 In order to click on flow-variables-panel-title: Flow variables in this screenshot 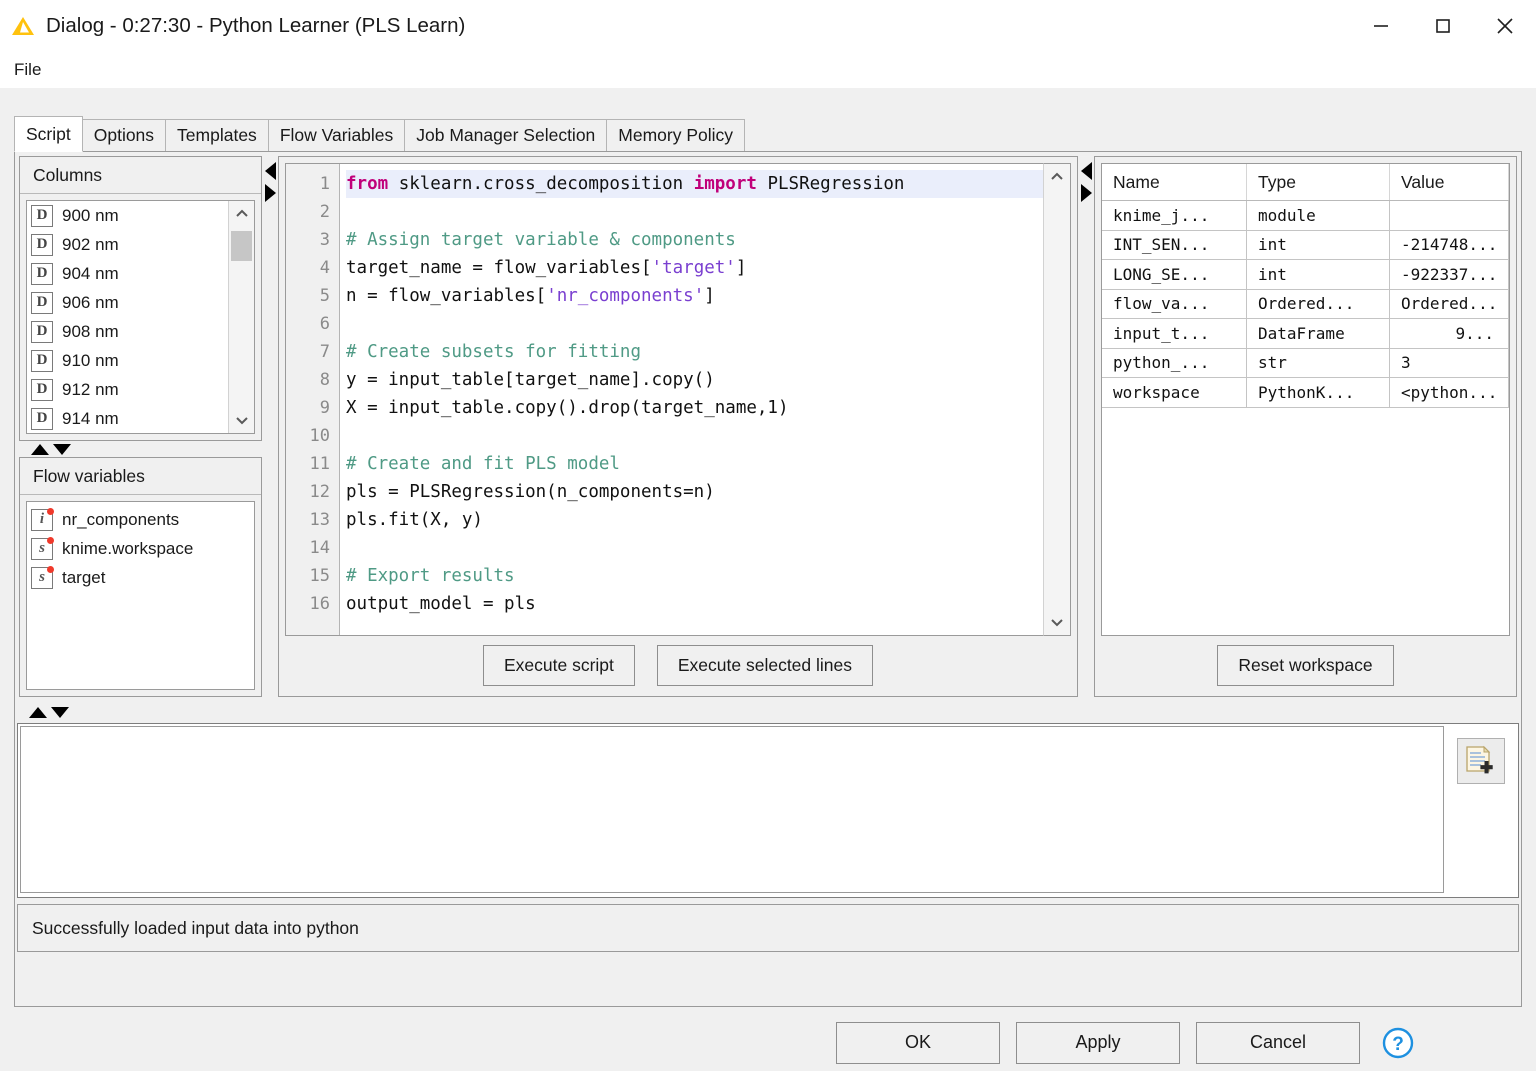, I will do `click(140, 476)`.